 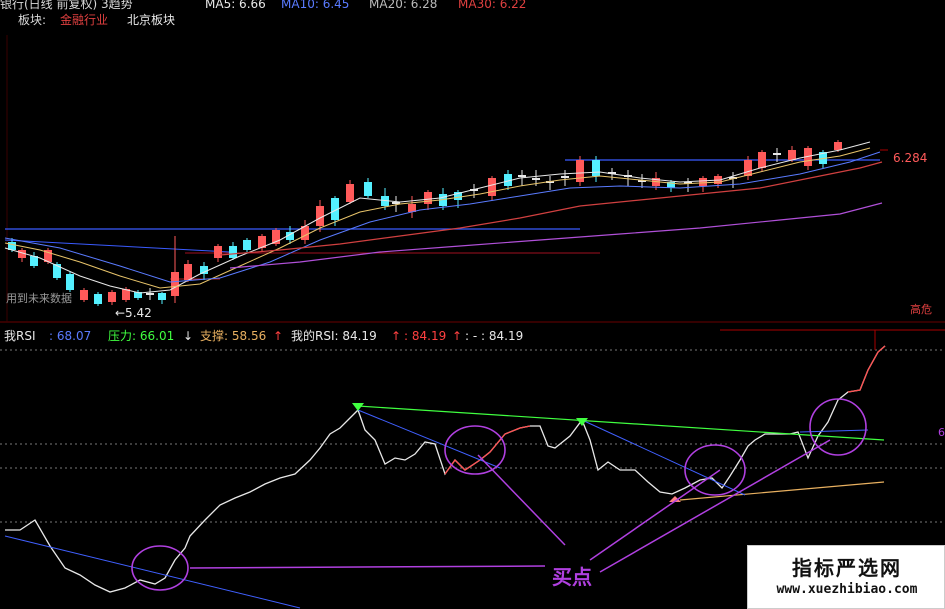 What do you see at coordinates (235, 5) in the screenshot?
I see `ma5-label: MA5: 6.66` at bounding box center [235, 5].